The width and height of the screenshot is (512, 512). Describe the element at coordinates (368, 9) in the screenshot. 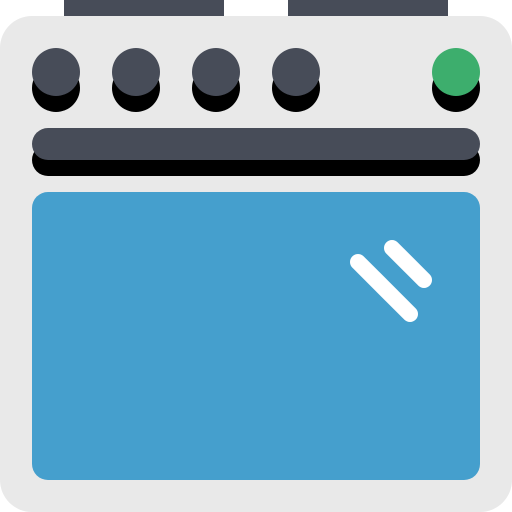

I see `top-handle-right` at that location.